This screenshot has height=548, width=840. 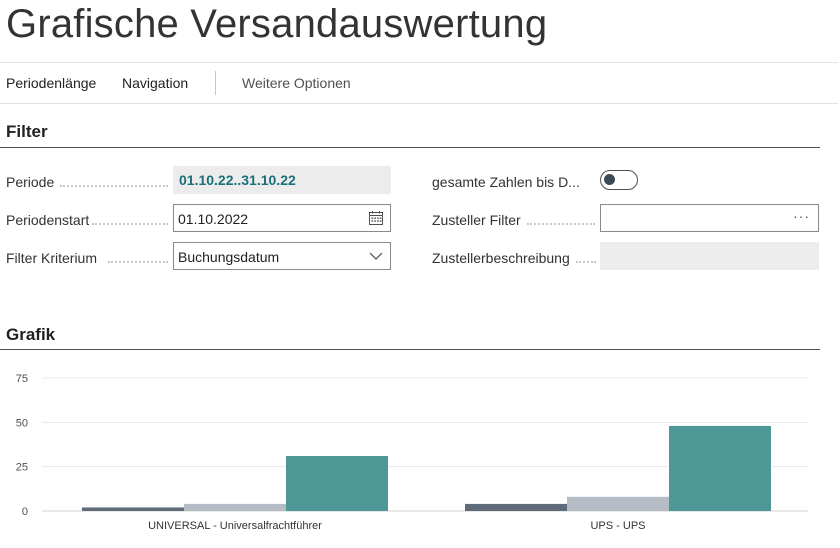 What do you see at coordinates (801, 216) in the screenshot?
I see `more-icon: ···` at bounding box center [801, 216].